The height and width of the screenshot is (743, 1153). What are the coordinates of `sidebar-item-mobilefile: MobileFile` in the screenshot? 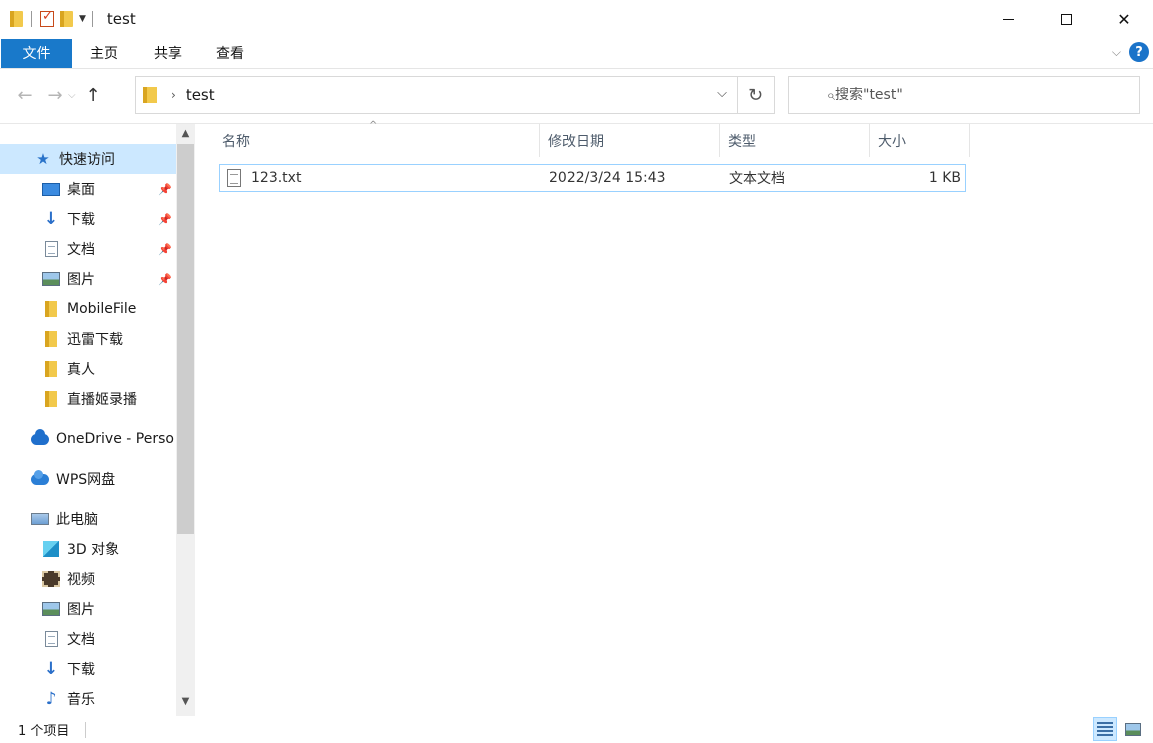 It's located at (88, 309).